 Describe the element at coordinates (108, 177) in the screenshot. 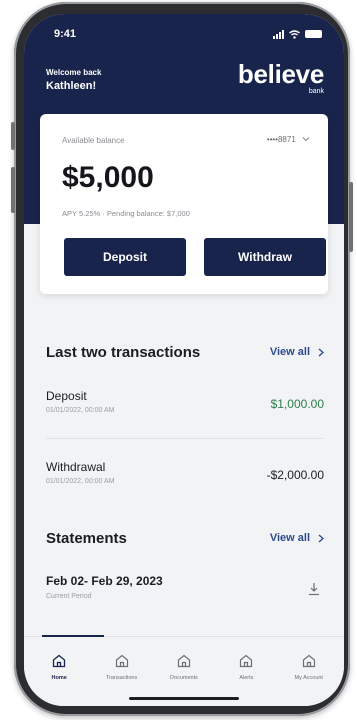

I see `balance-amount: $5,000` at that location.